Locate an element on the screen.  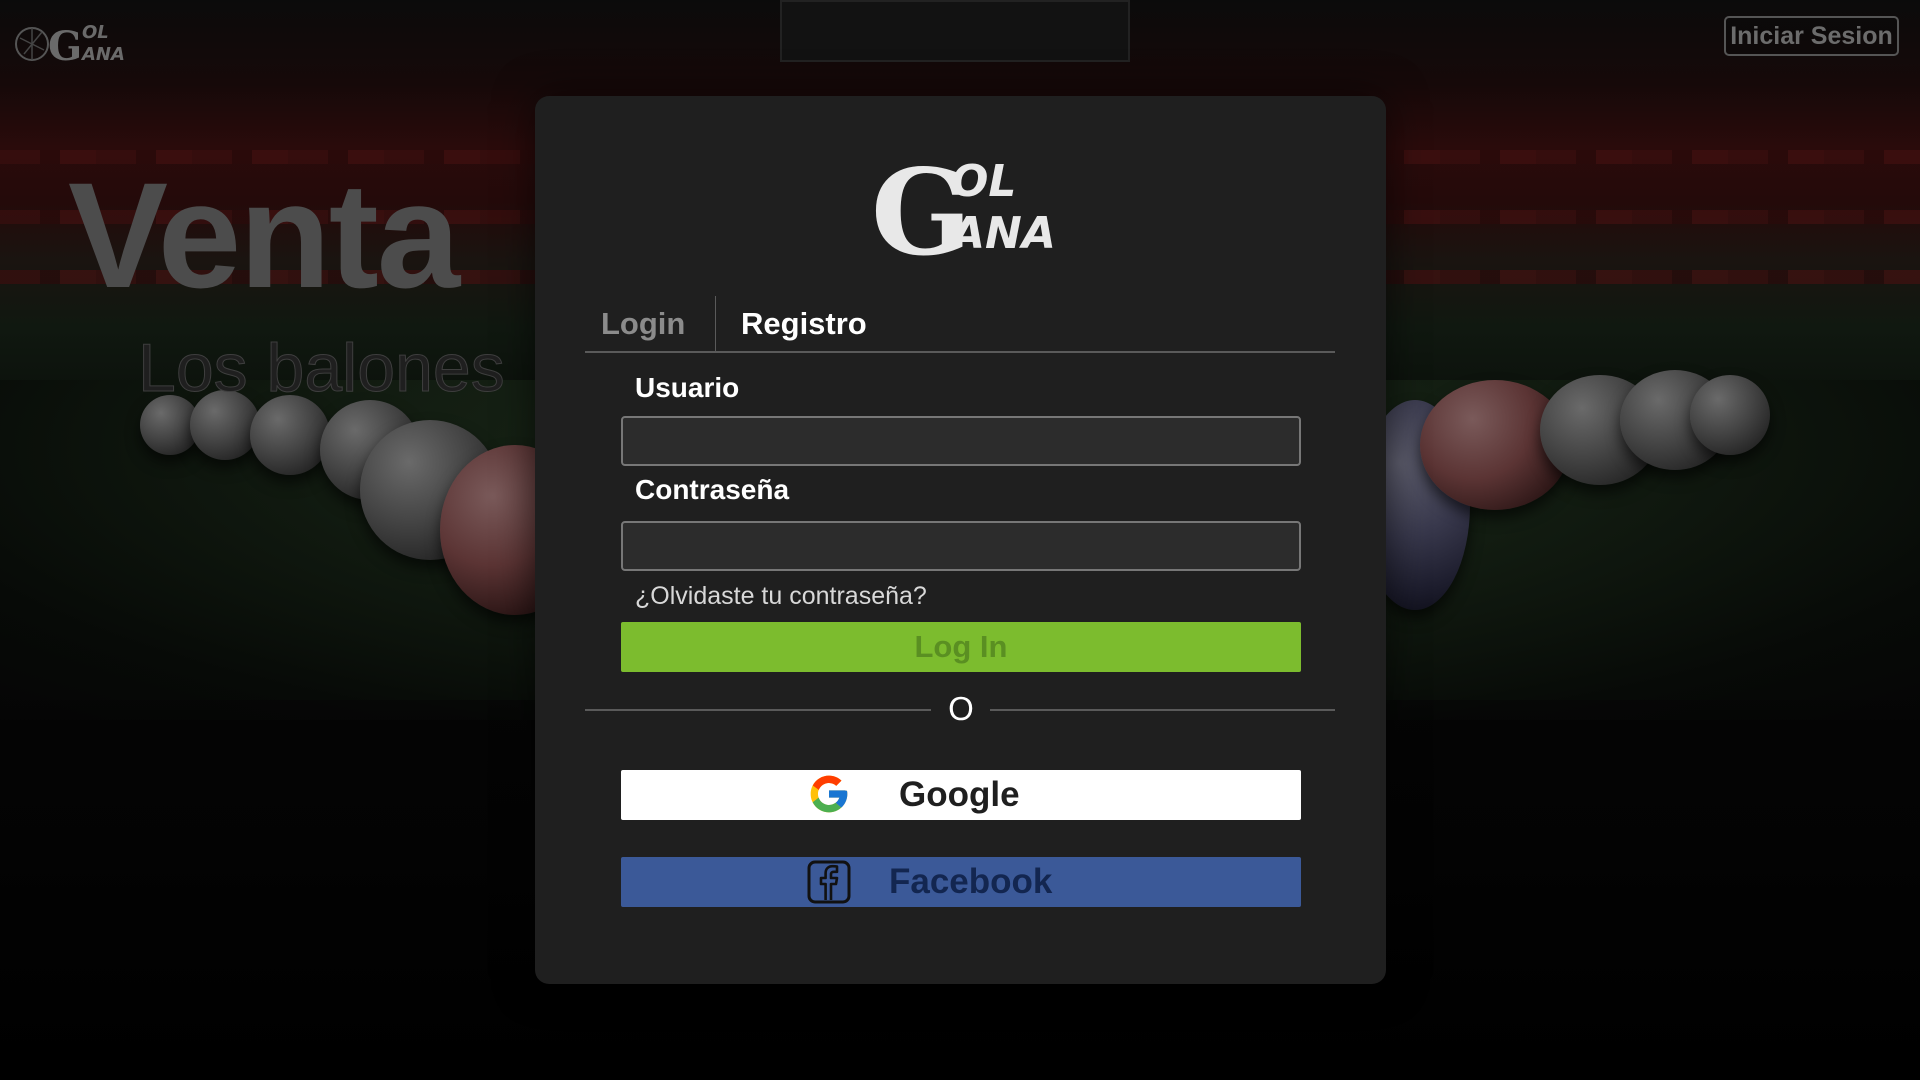
separator-text: O is located at coordinates (961, 708).